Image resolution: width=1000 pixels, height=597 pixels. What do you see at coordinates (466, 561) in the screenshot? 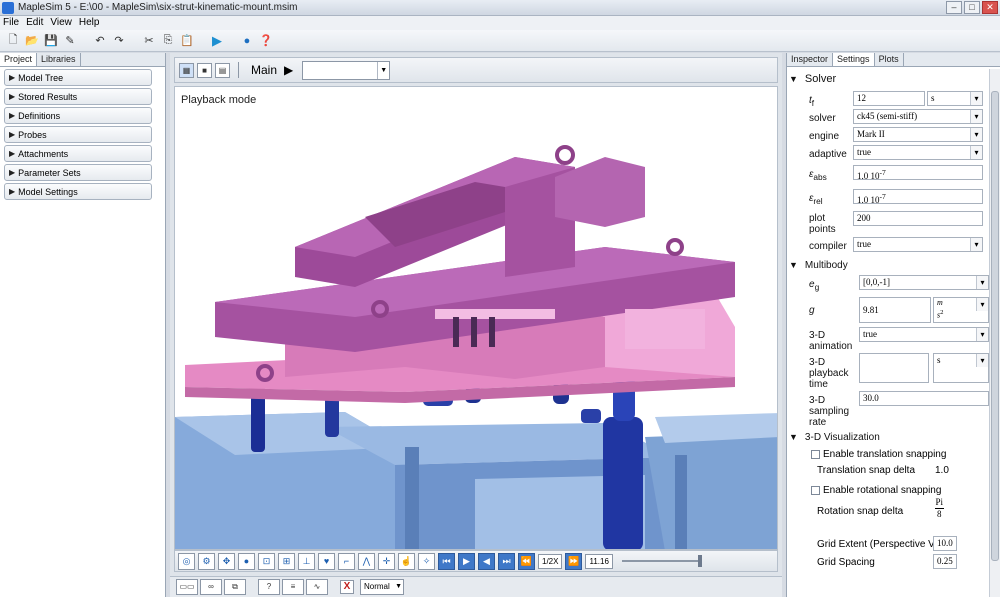
I see `play-icon: ▶` at bounding box center [466, 561].